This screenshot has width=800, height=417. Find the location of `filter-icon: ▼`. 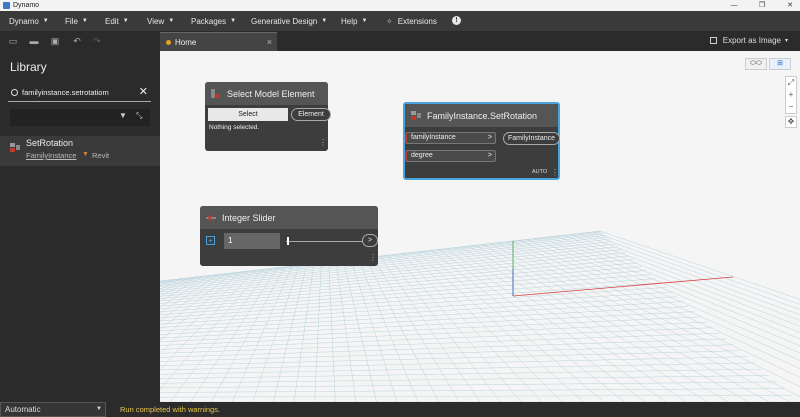

filter-icon: ▼ is located at coordinates (123, 115).